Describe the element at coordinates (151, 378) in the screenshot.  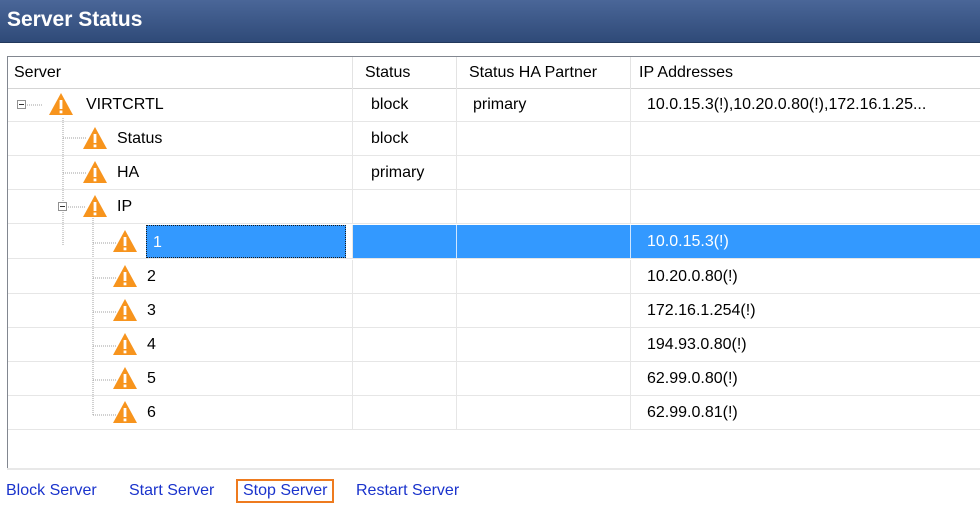
I see `tree-node-label: 5` at that location.